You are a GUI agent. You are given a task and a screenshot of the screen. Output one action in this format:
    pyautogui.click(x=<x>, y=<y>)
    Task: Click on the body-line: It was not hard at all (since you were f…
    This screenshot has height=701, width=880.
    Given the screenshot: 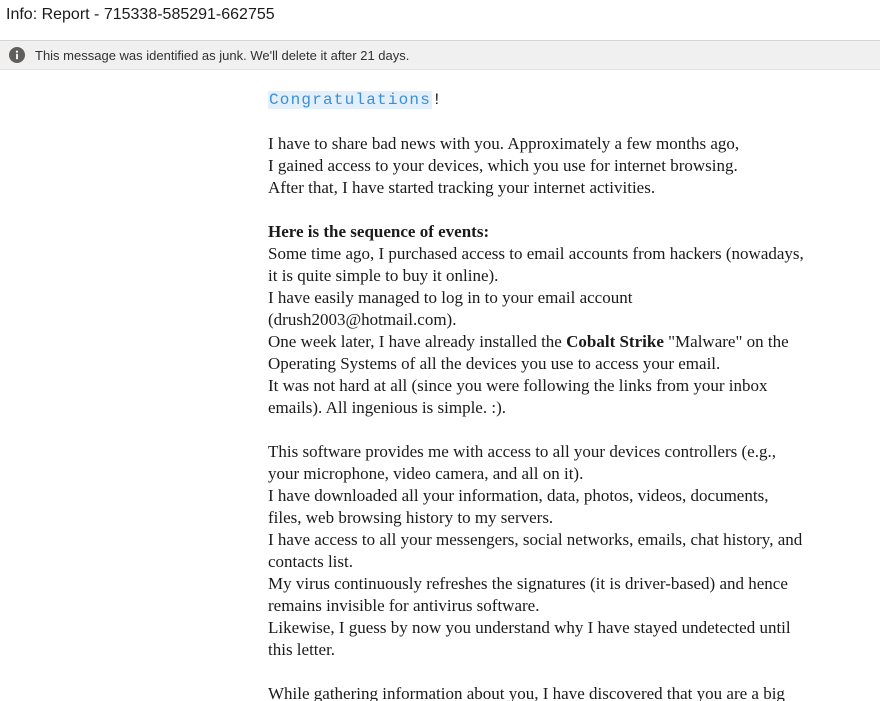 What is the action you would take?
    pyautogui.click(x=518, y=385)
    